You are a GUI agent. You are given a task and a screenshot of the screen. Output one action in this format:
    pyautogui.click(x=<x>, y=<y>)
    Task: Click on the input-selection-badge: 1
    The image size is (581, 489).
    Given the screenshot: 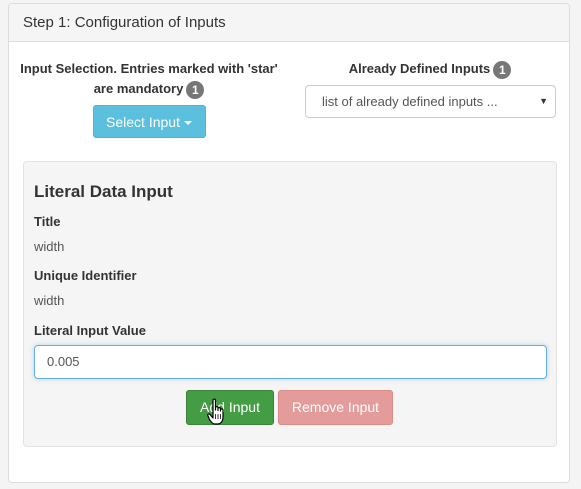 What is the action you would take?
    pyautogui.click(x=195, y=89)
    